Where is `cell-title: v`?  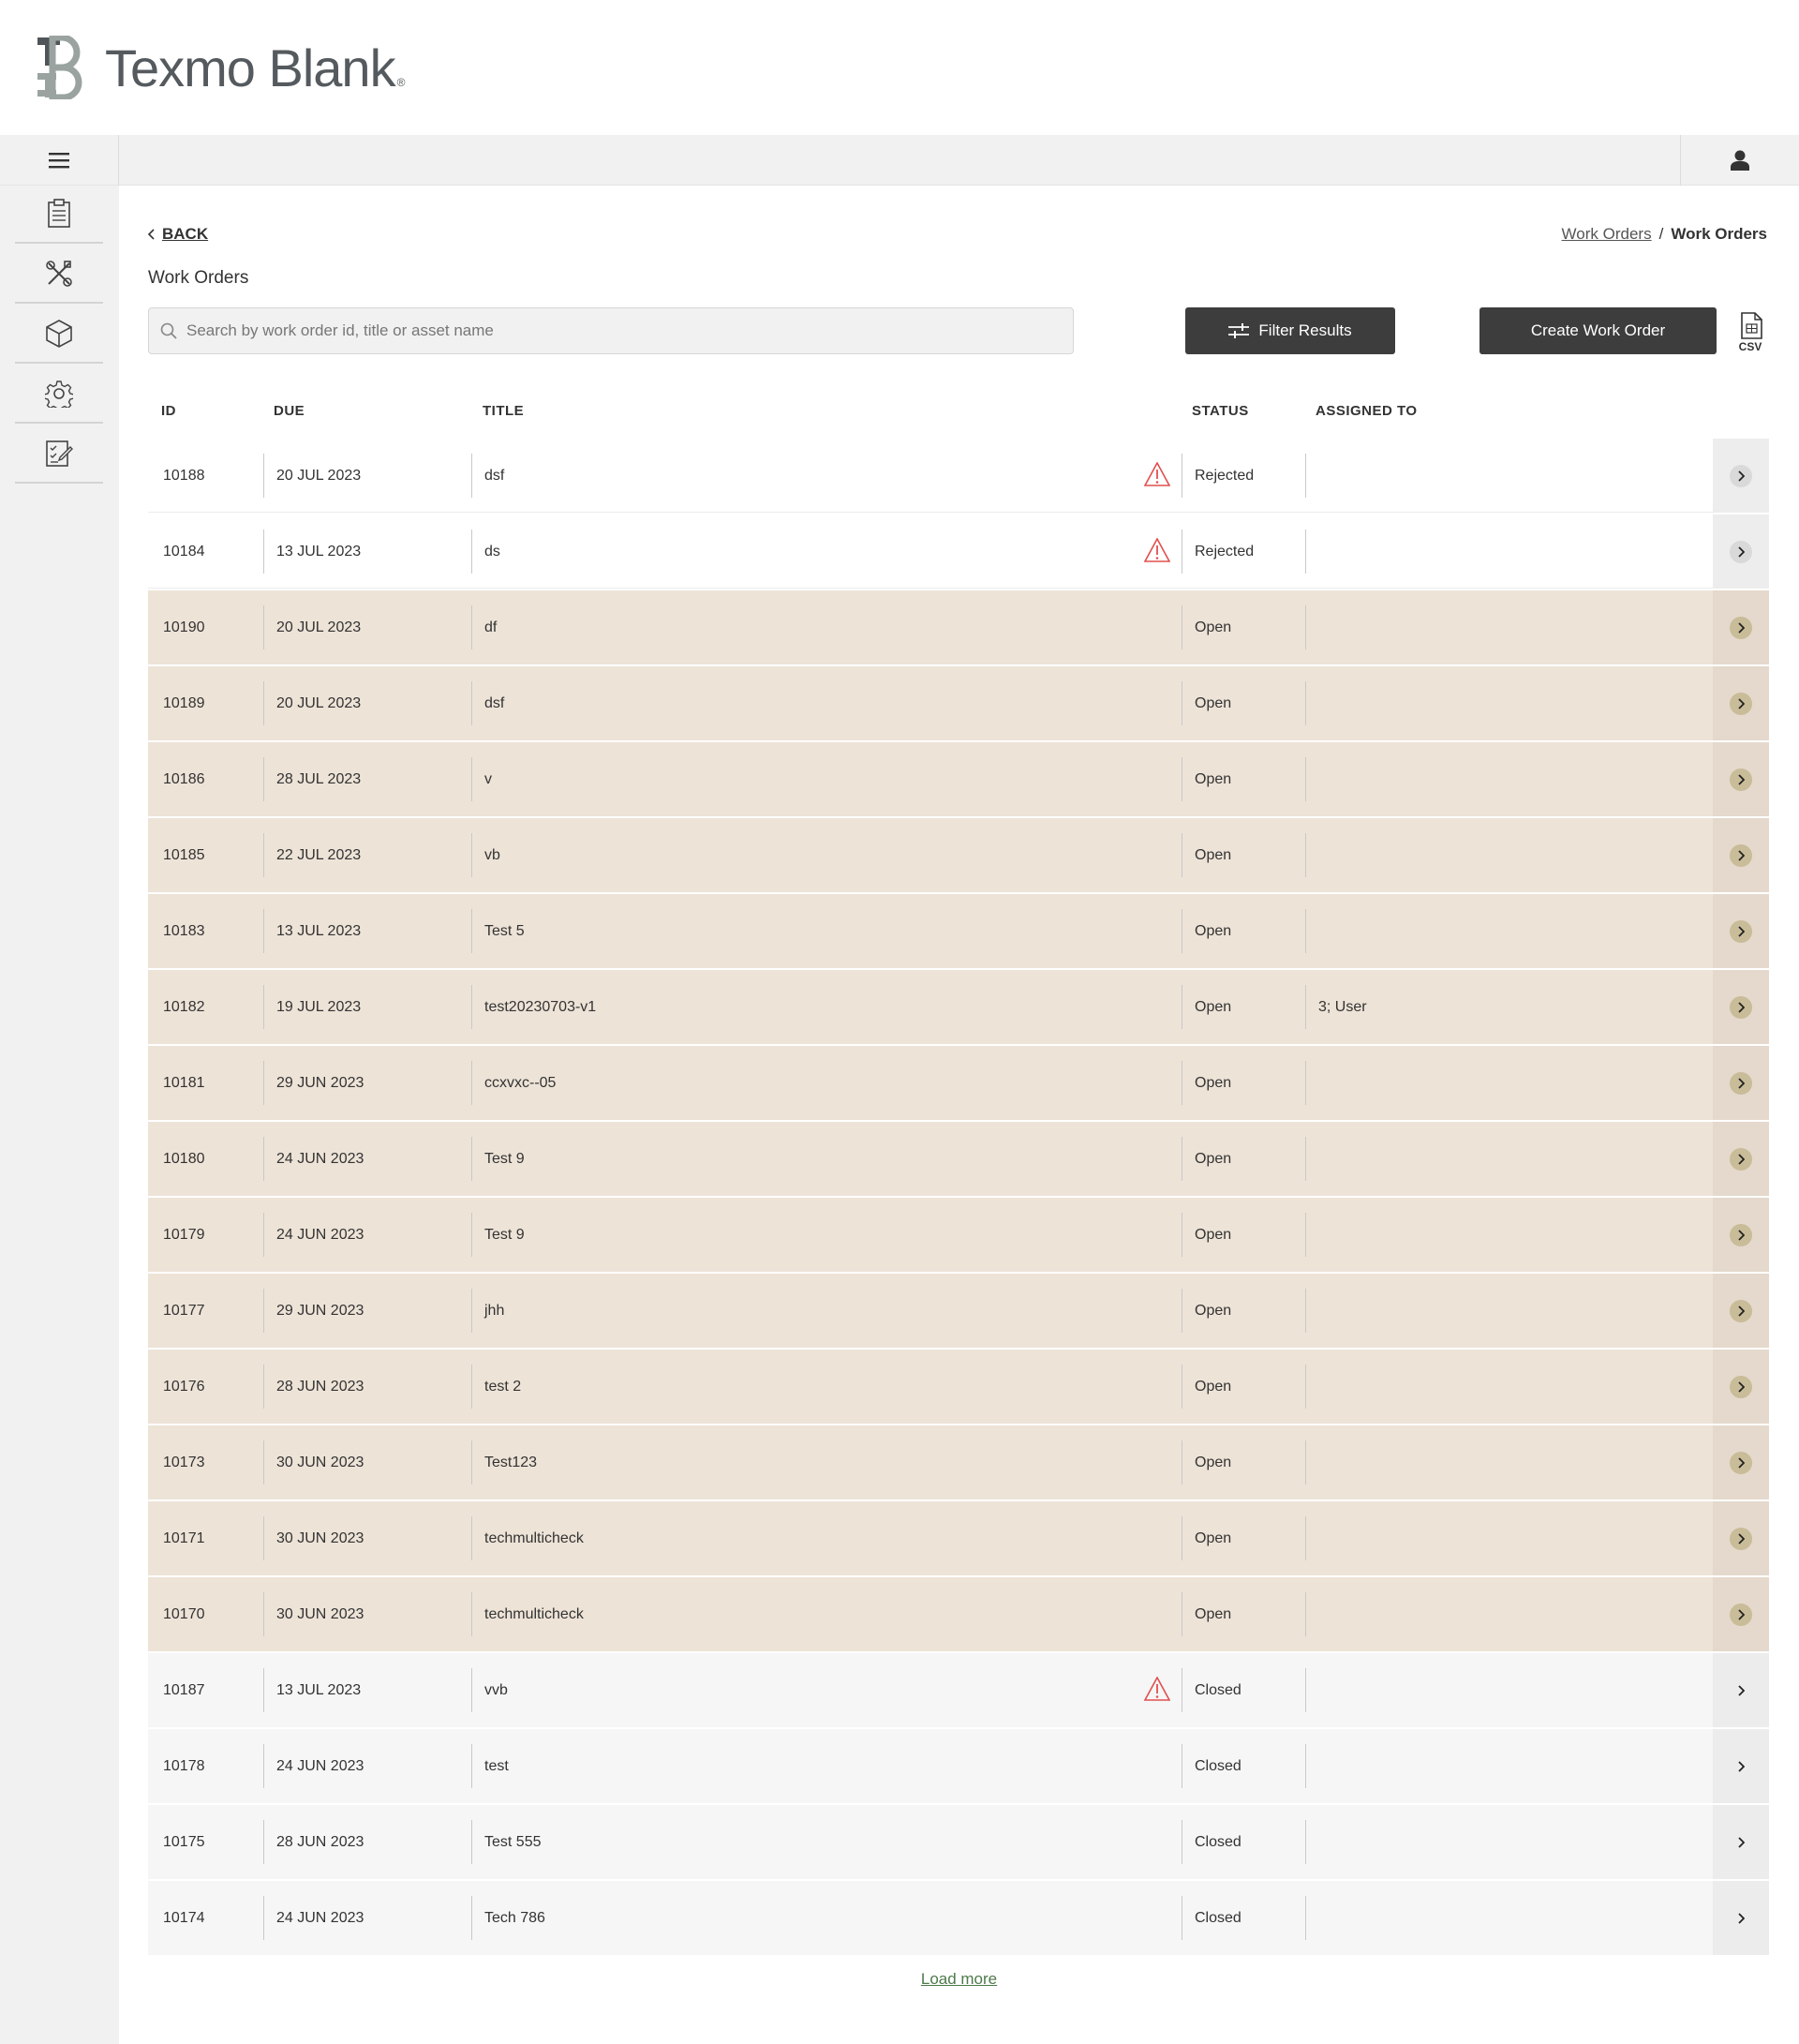 cell-title: v is located at coordinates (481, 779).